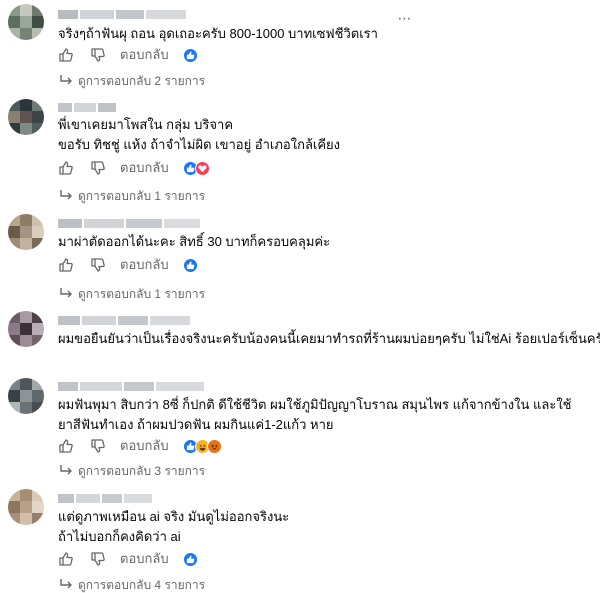  I want to click on view-replies-link: ดูการตอบกลับ 4 รายการ, so click(131, 584).